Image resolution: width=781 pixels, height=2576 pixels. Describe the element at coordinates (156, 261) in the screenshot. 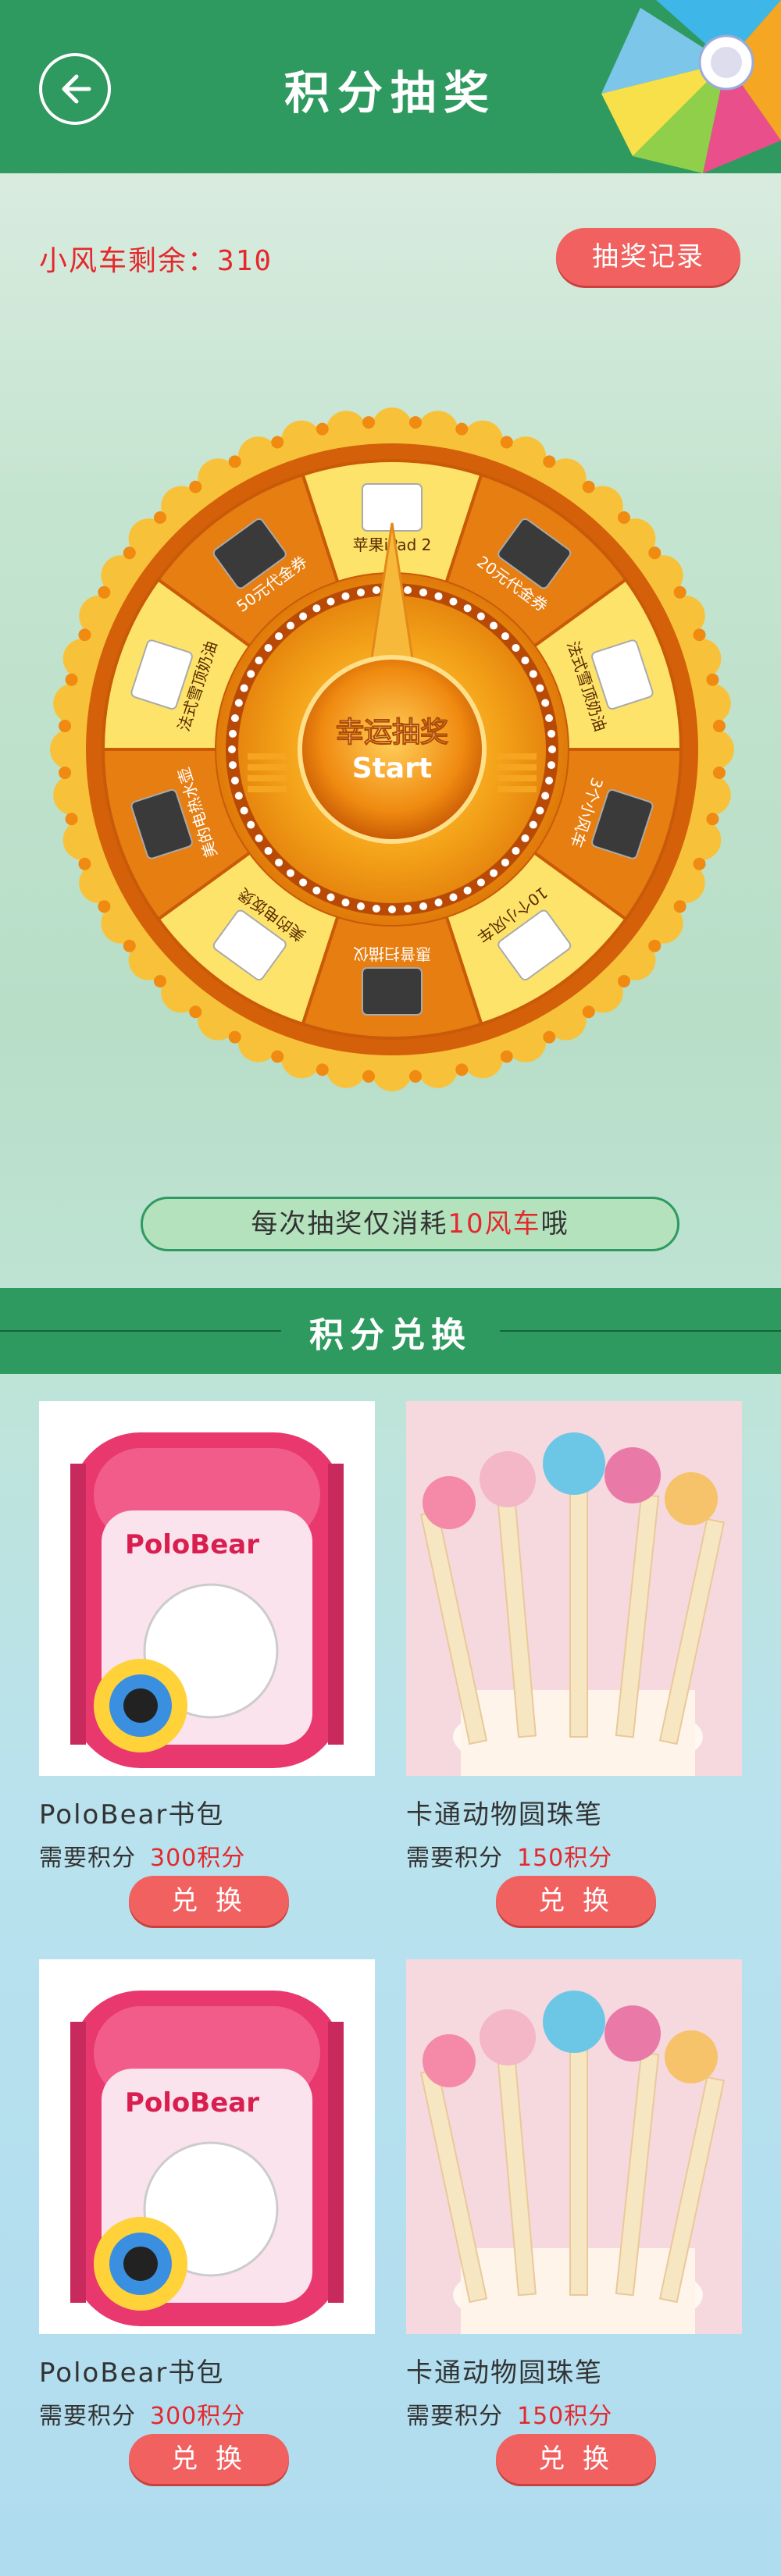

I see `remaining-windmills: 小风车剩余：310` at that location.